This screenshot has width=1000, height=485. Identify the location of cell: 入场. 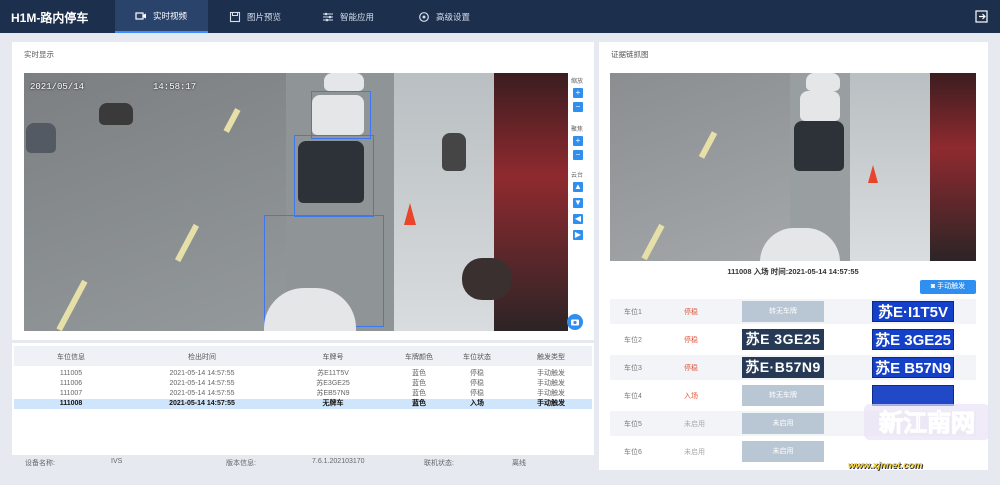
(477, 403).